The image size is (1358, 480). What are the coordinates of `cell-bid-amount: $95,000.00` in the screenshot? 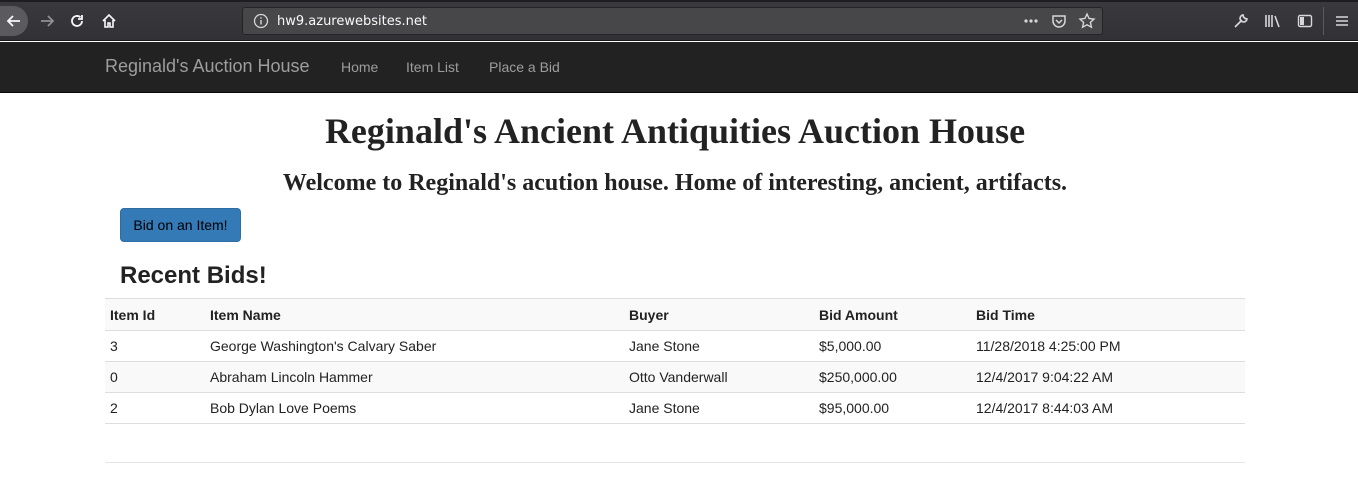 It's located at (892, 408).